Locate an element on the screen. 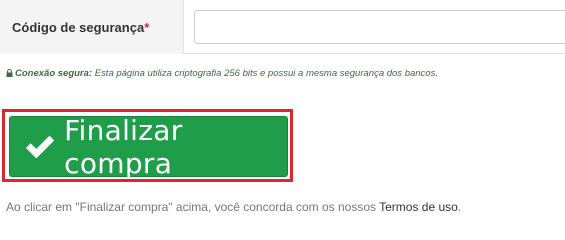  finalizar-compra-button: Finalizar compra is located at coordinates (148, 146).